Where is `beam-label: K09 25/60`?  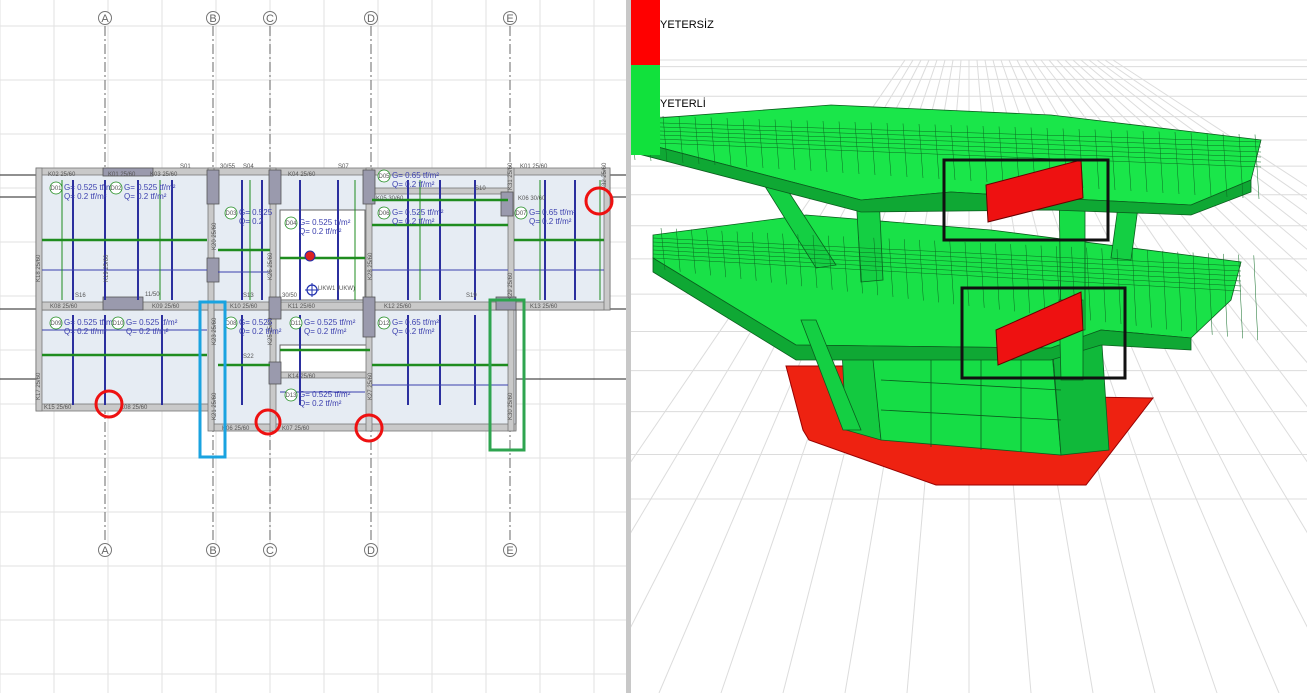
beam-label: K09 25/60 is located at coordinates (166, 307).